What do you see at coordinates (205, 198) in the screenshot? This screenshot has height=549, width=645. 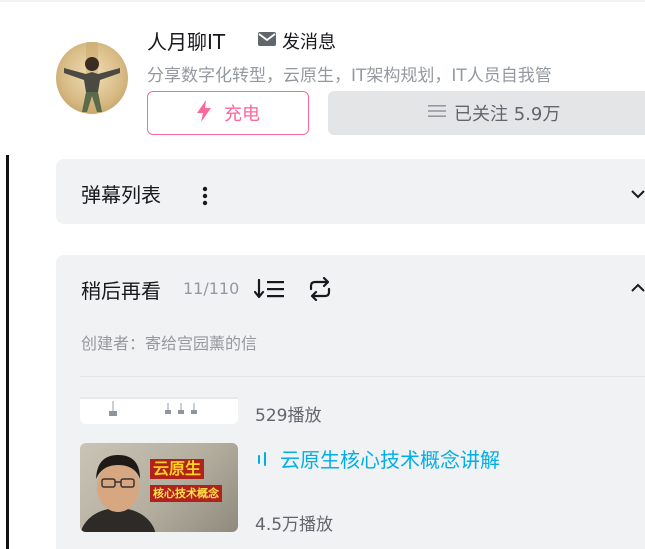 I see `kebab-icon` at bounding box center [205, 198].